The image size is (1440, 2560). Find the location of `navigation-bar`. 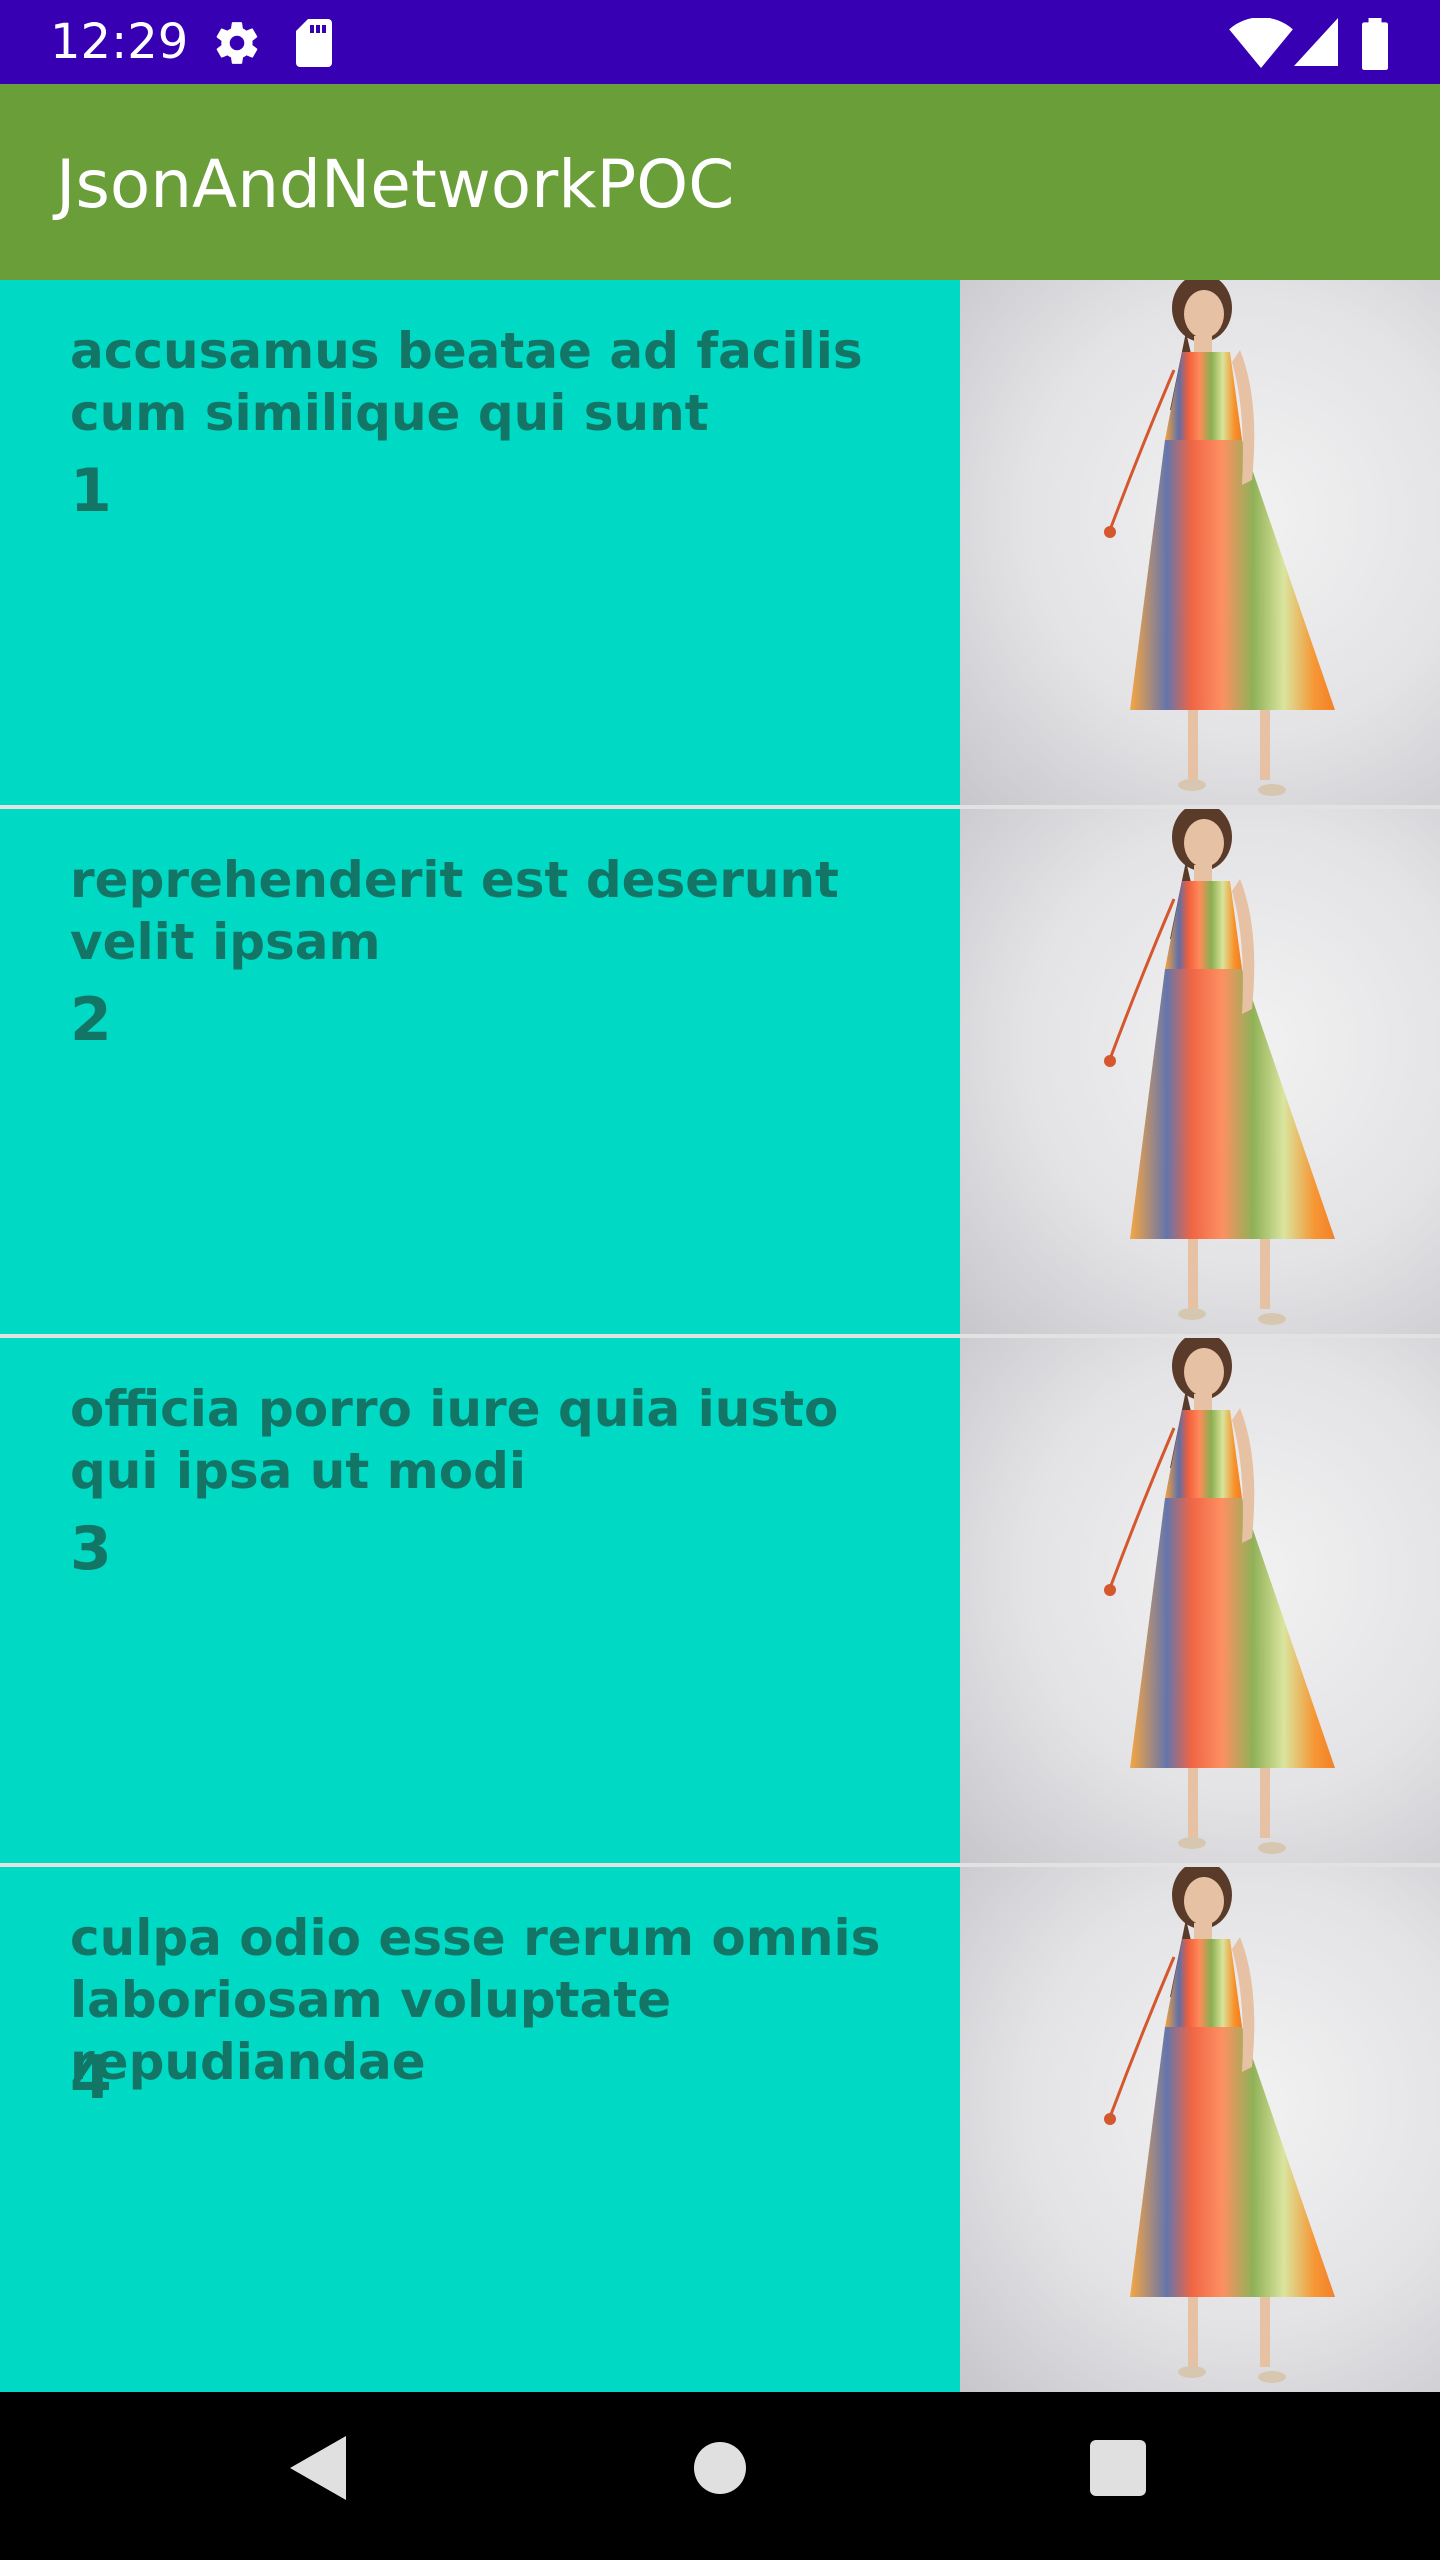

navigation-bar is located at coordinates (720, 2476).